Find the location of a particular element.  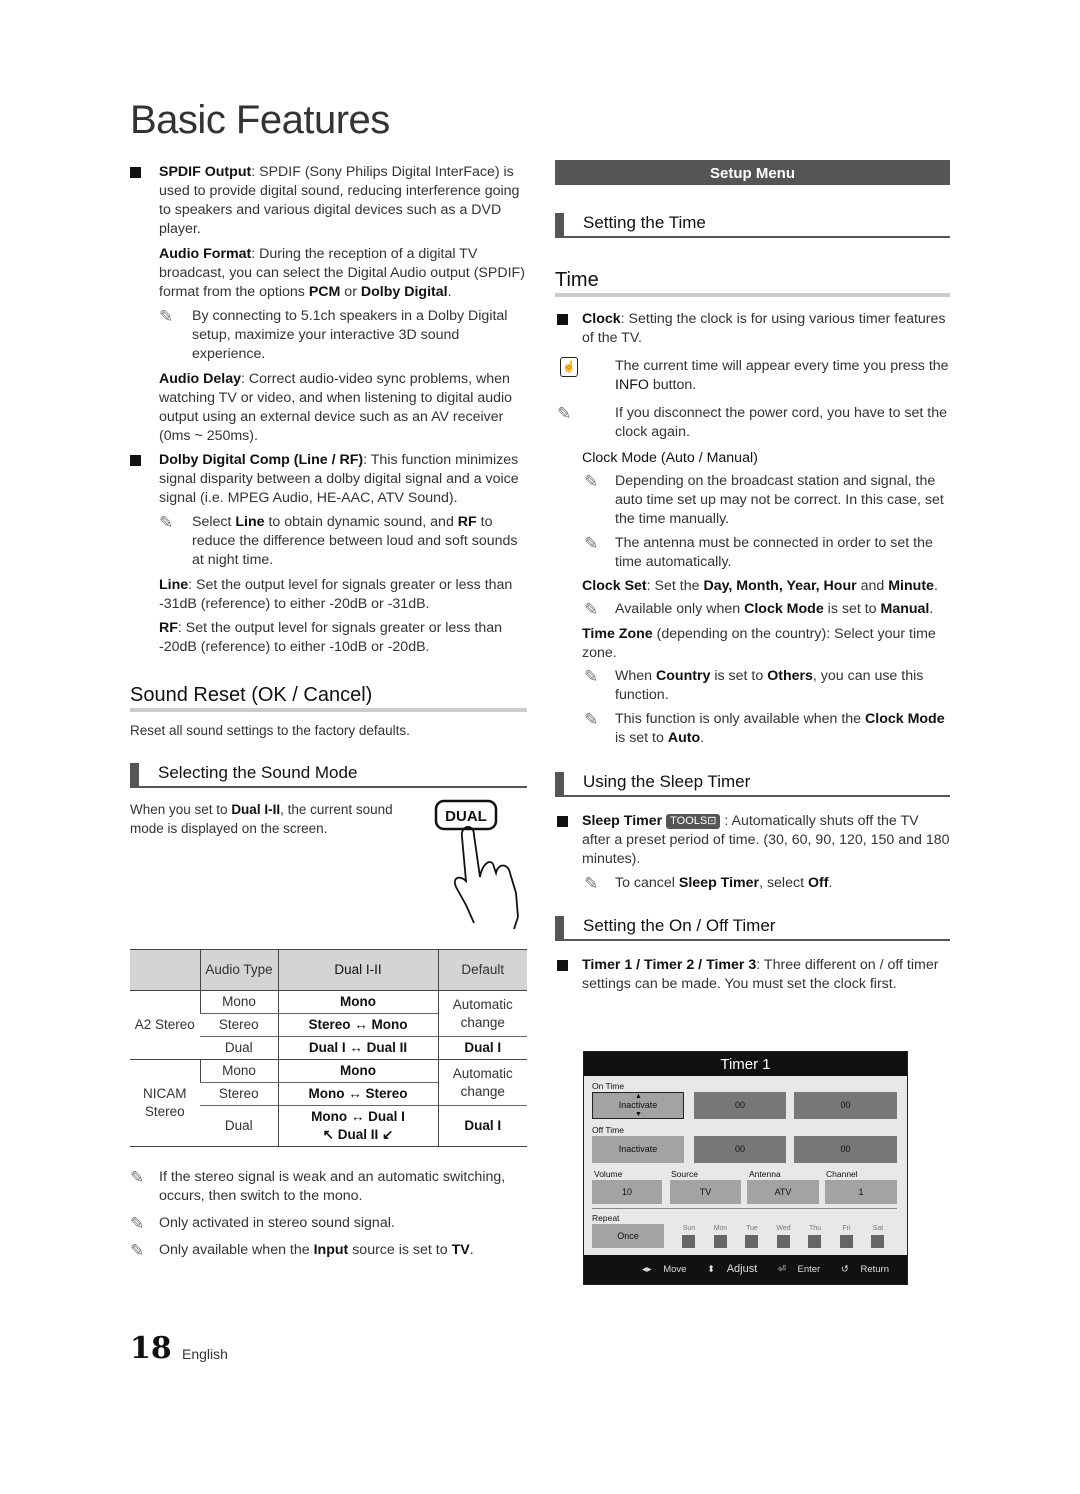

note-bold: Auto is located at coordinates (684, 738).